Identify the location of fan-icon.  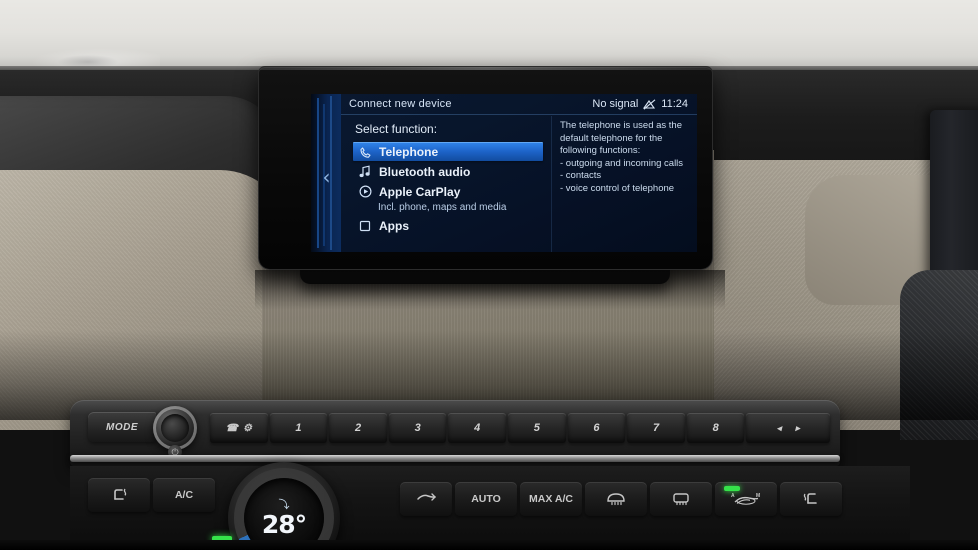
(426, 499).